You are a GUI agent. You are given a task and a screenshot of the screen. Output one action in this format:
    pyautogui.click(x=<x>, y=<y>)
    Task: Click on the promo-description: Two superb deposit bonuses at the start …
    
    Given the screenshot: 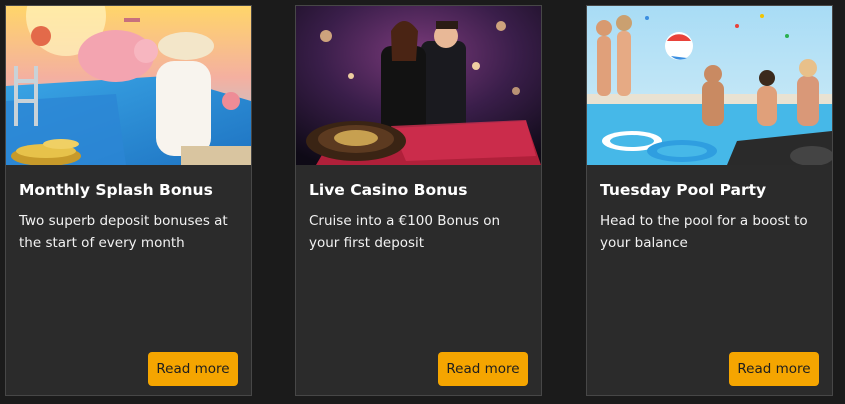 What is the action you would take?
    pyautogui.click(x=123, y=232)
    